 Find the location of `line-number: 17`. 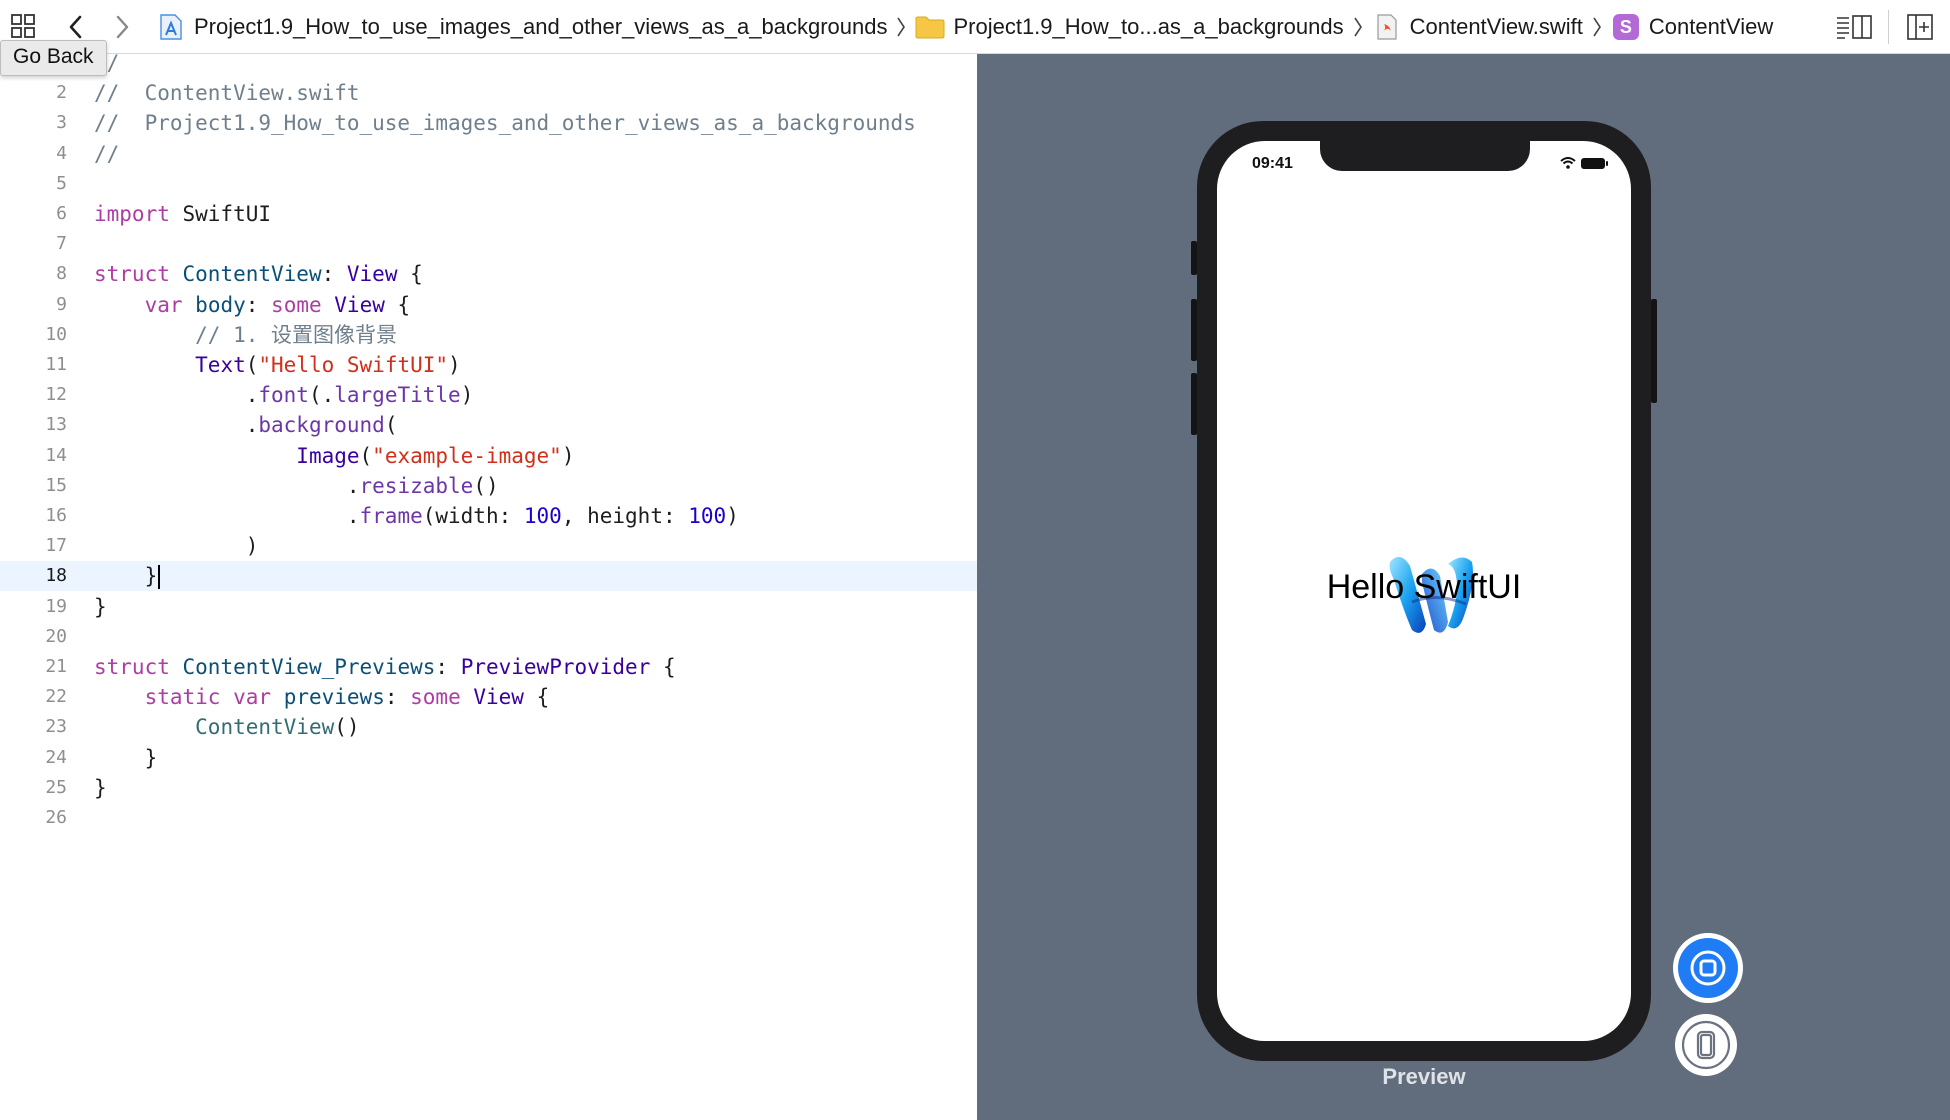

line-number: 17 is located at coordinates (56, 546).